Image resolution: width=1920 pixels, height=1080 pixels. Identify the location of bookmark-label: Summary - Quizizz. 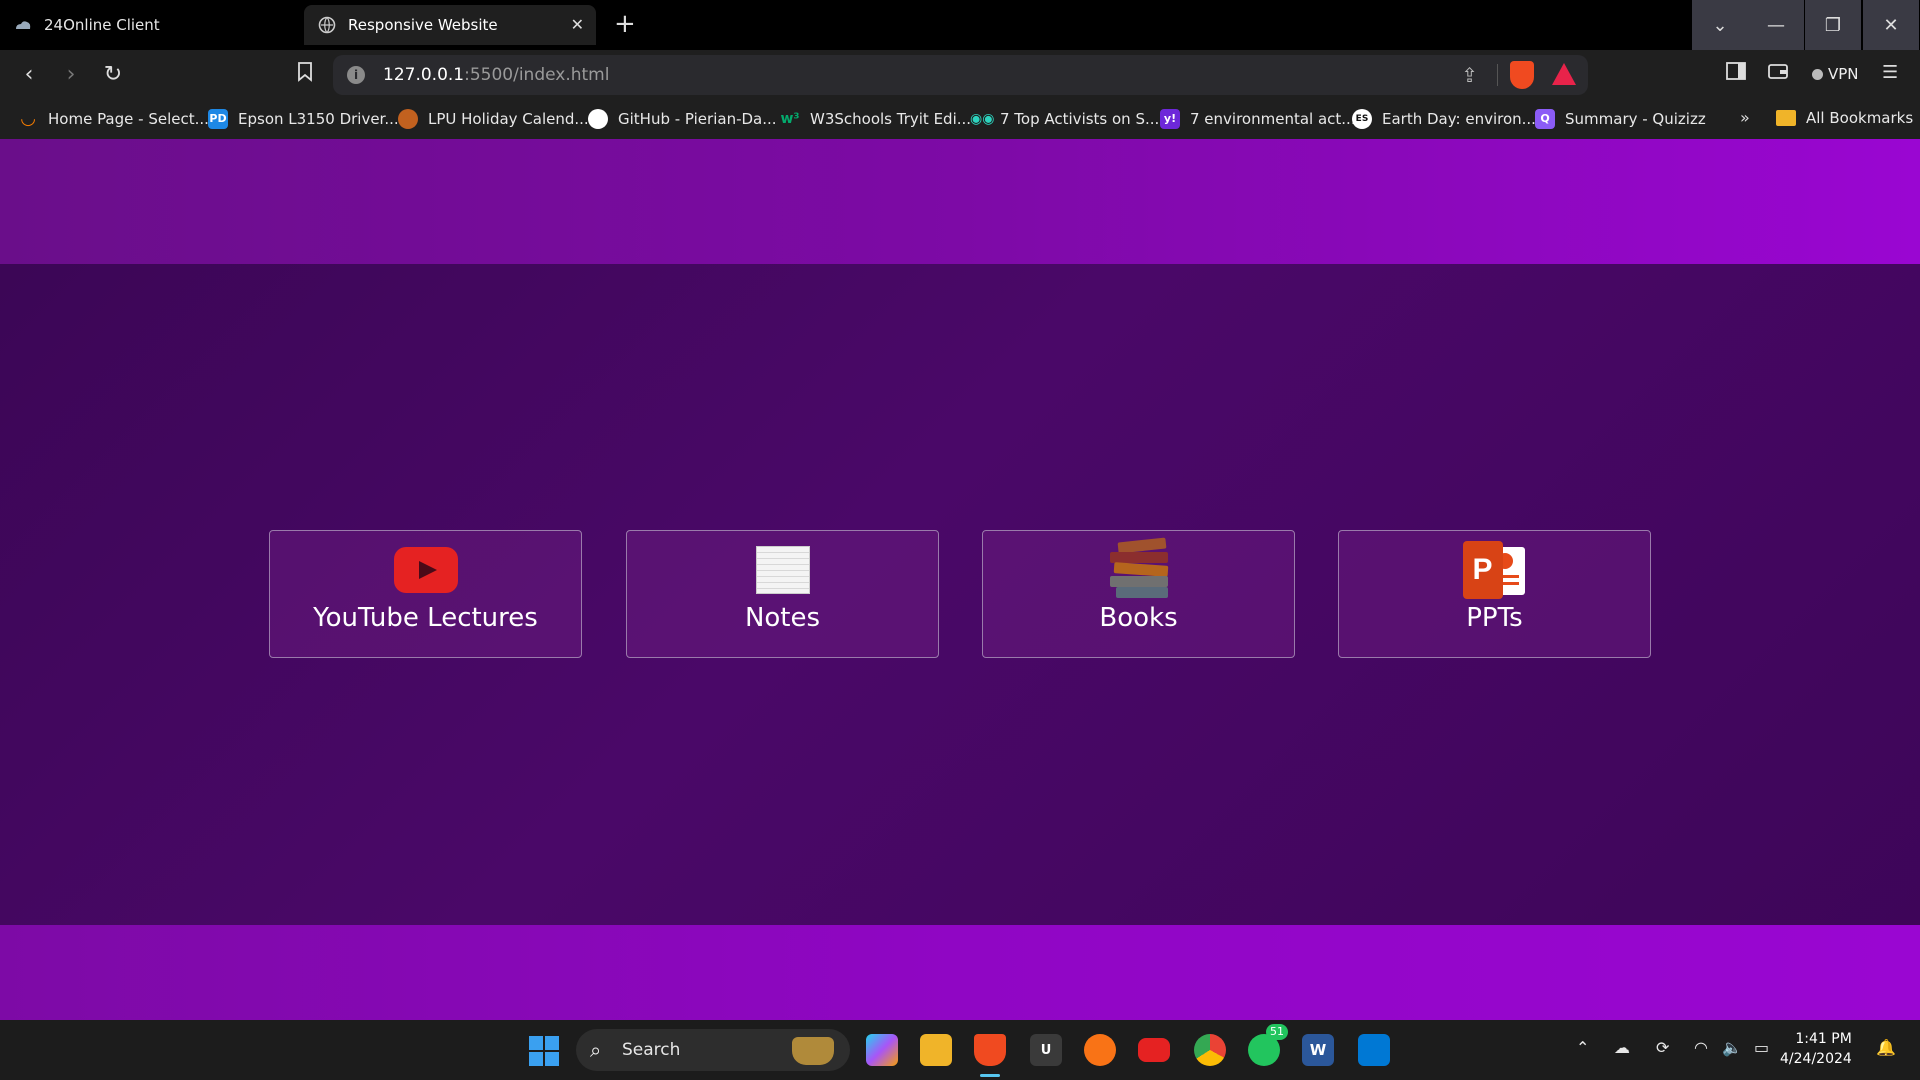
(1635, 119).